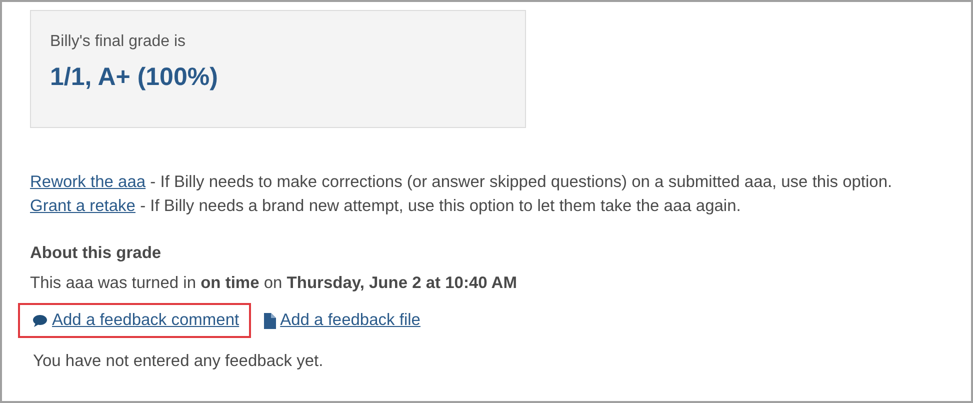  I want to click on final-grade: 1/1, A+ (100%), so click(134, 77).